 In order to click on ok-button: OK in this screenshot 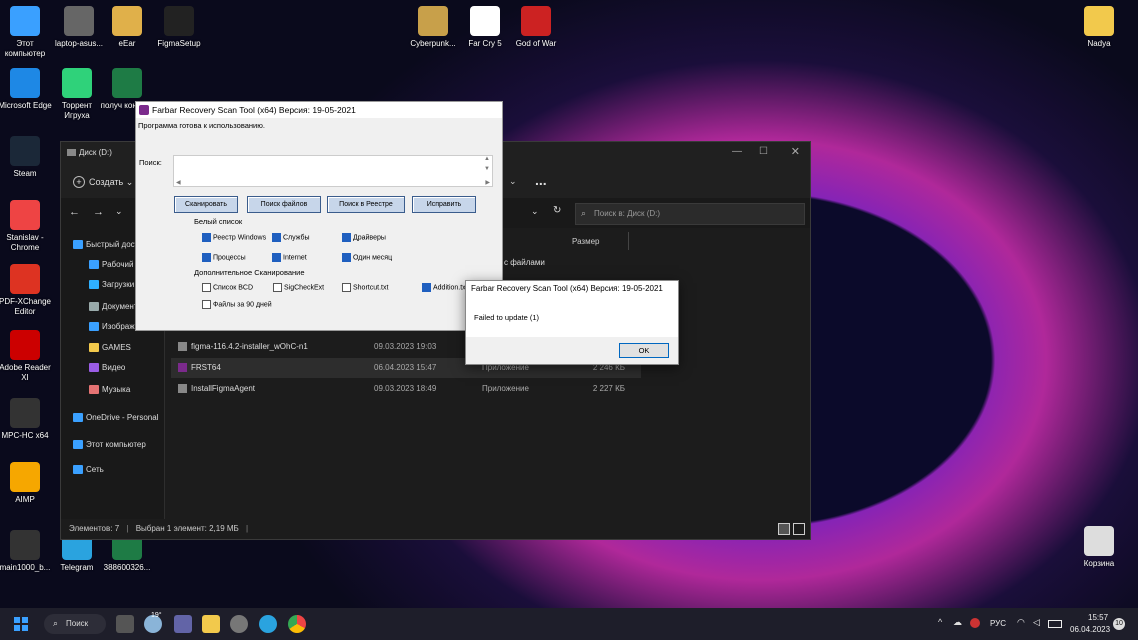, I will do `click(644, 350)`.